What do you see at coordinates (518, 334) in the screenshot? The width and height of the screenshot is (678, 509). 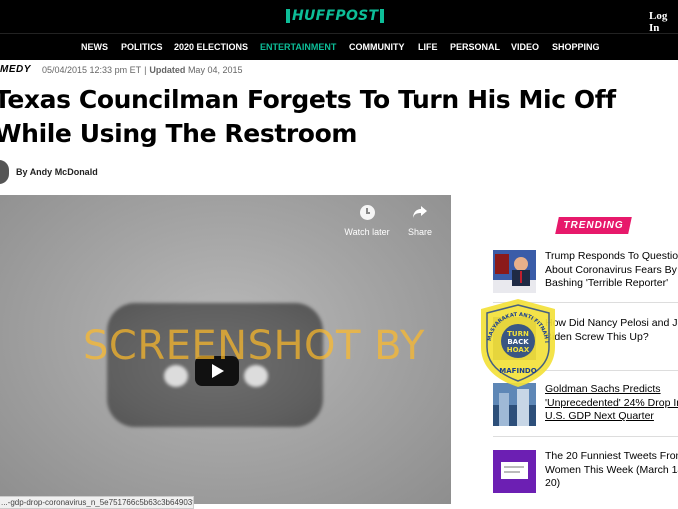 I see `svg-text: TURN` at bounding box center [518, 334].